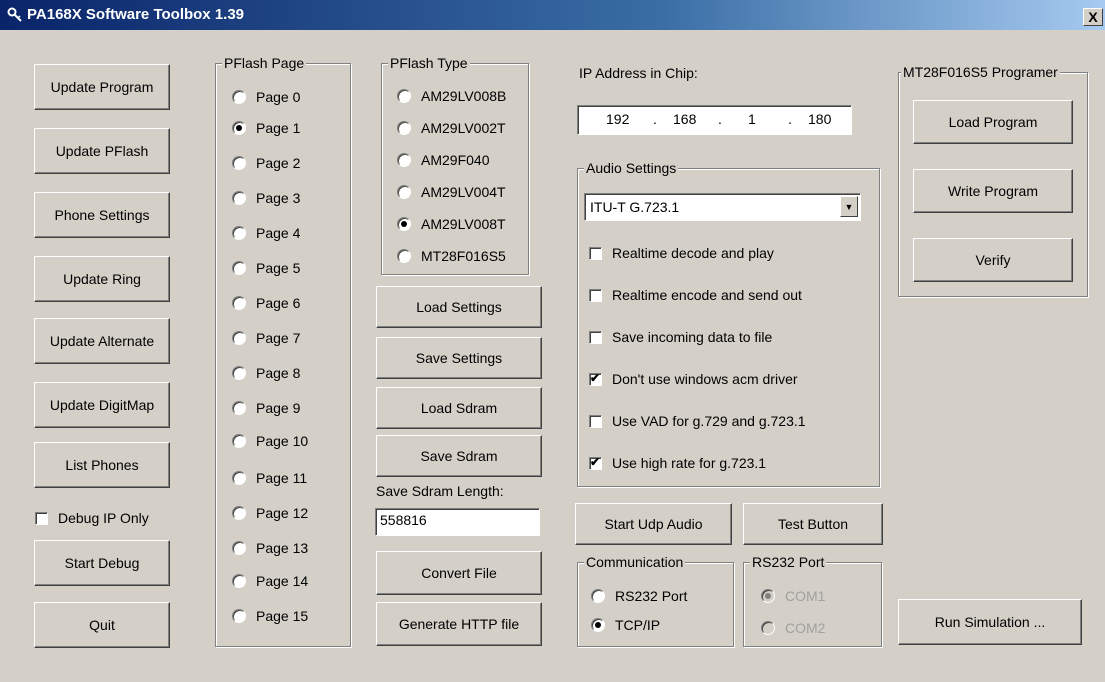  What do you see at coordinates (102, 279) in the screenshot?
I see `update-ring-button: Update Ring` at bounding box center [102, 279].